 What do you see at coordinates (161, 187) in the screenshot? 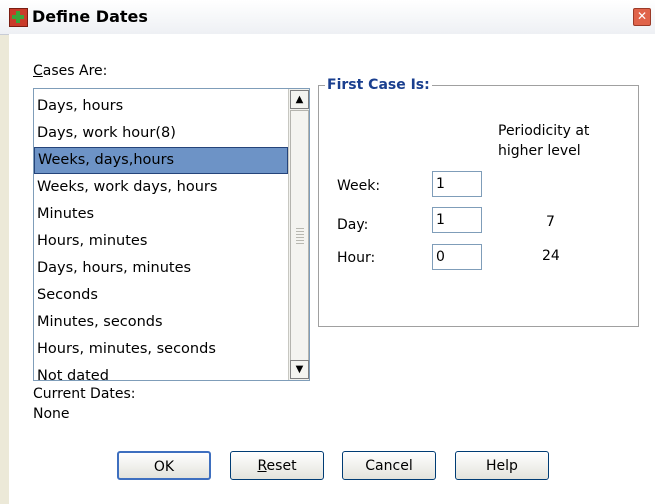
I see `list-item: Weeks, work days, hours` at bounding box center [161, 187].